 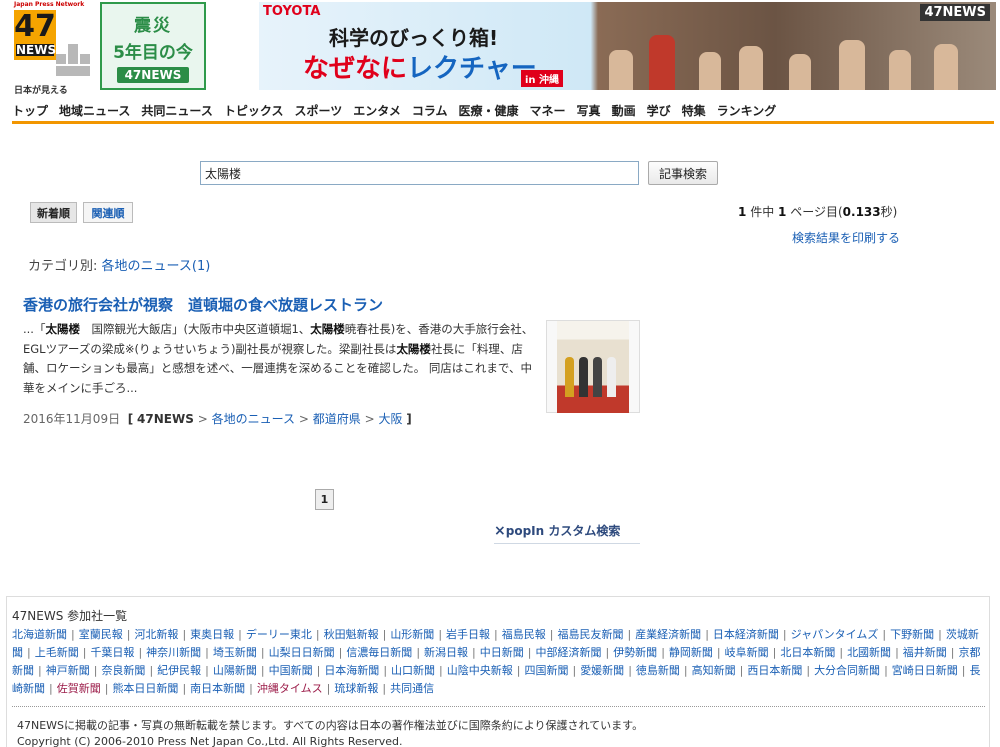 I want to click on partner-link: 福島民報, so click(x=524, y=634).